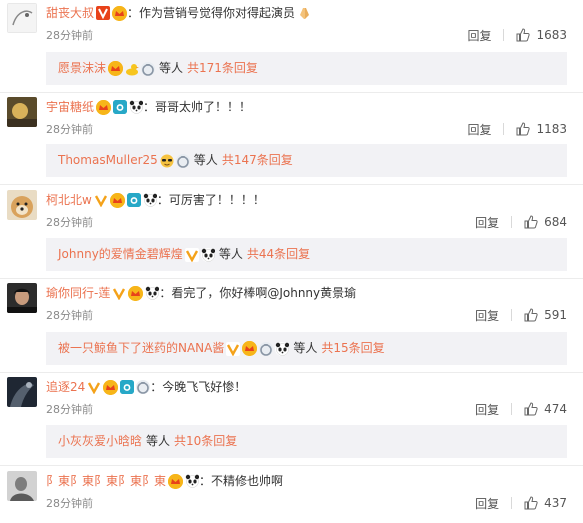  Describe the element at coordinates (70, 107) in the screenshot. I see `comment-username: 宇宙糖纸` at that location.